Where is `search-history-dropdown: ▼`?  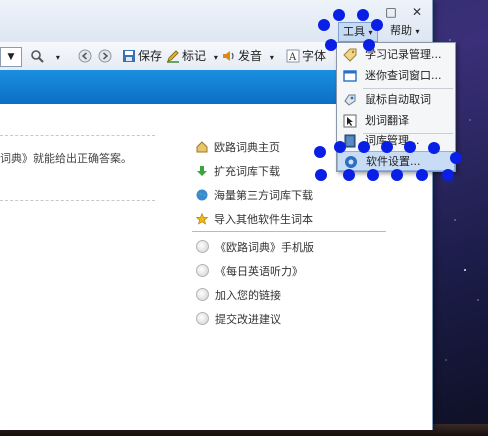
search-history-dropdown: ▼ is located at coordinates (11, 57).